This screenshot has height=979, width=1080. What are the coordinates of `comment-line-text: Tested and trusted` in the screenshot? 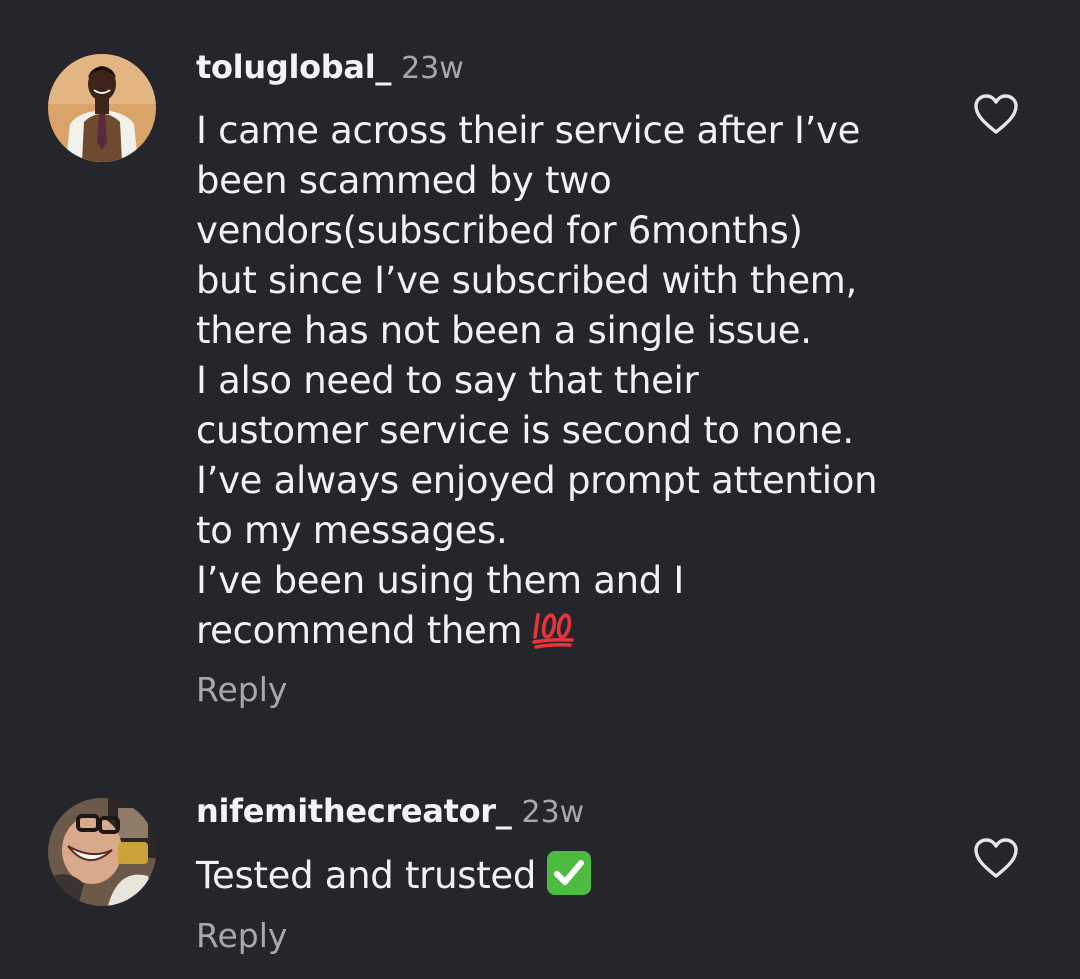 It's located at (366, 875).